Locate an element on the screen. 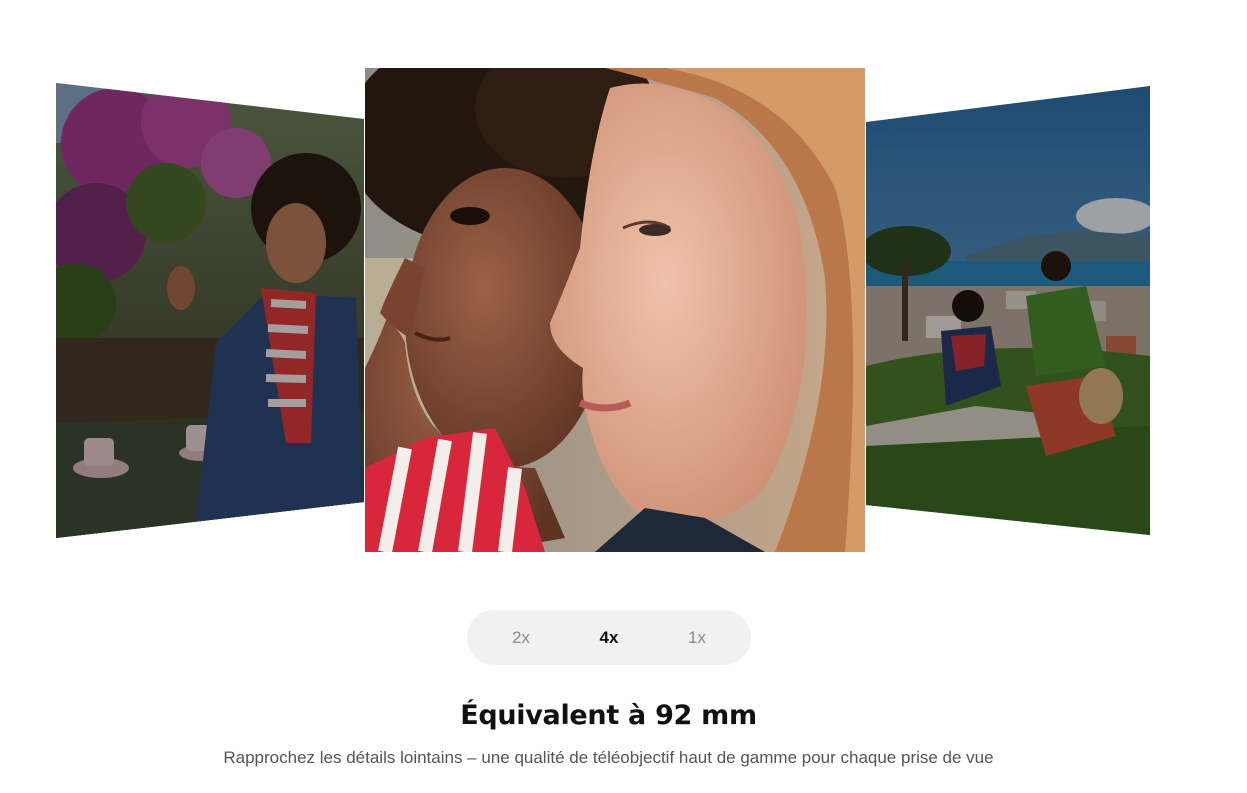 This screenshot has width=1247, height=793. hillside-friends-photo is located at coordinates (1008, 310).